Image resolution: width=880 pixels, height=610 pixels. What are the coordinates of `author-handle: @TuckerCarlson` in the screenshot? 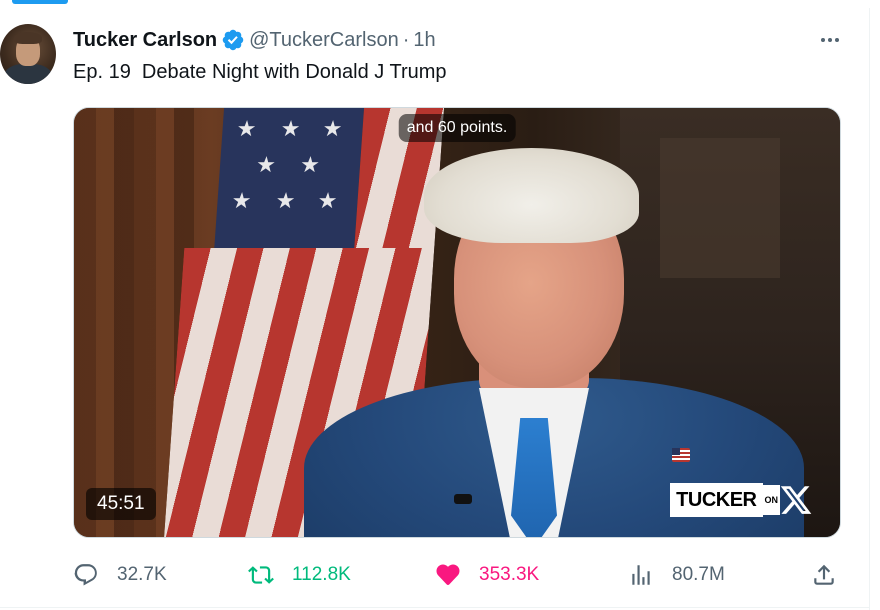 It's located at (324, 40).